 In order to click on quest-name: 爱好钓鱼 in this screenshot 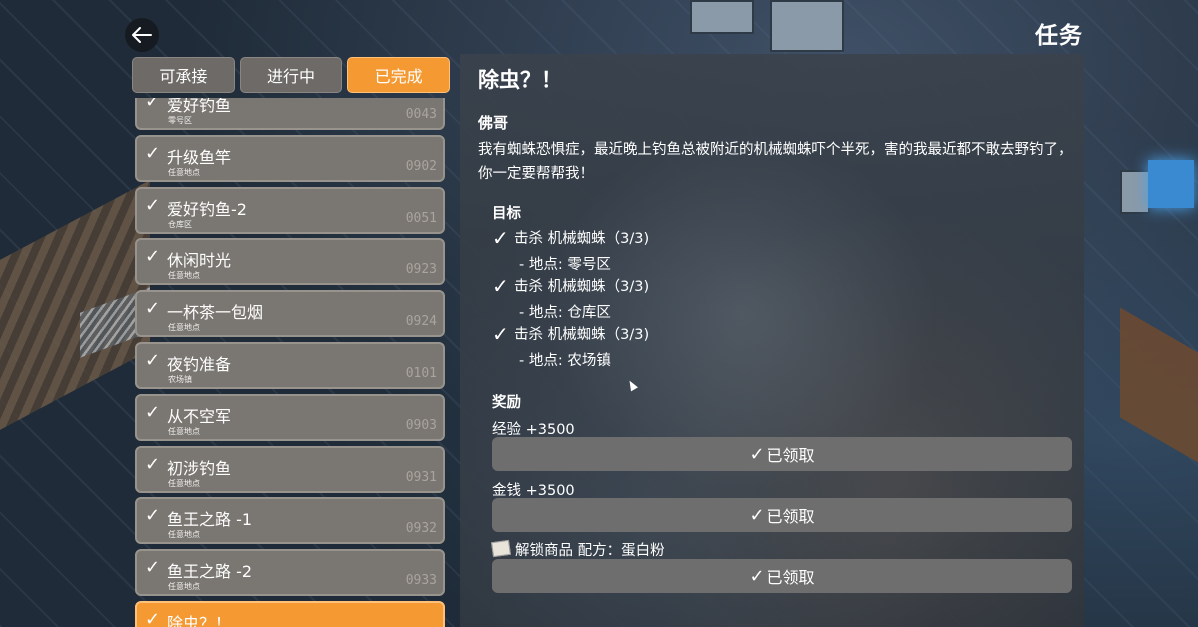, I will do `click(199, 106)`.